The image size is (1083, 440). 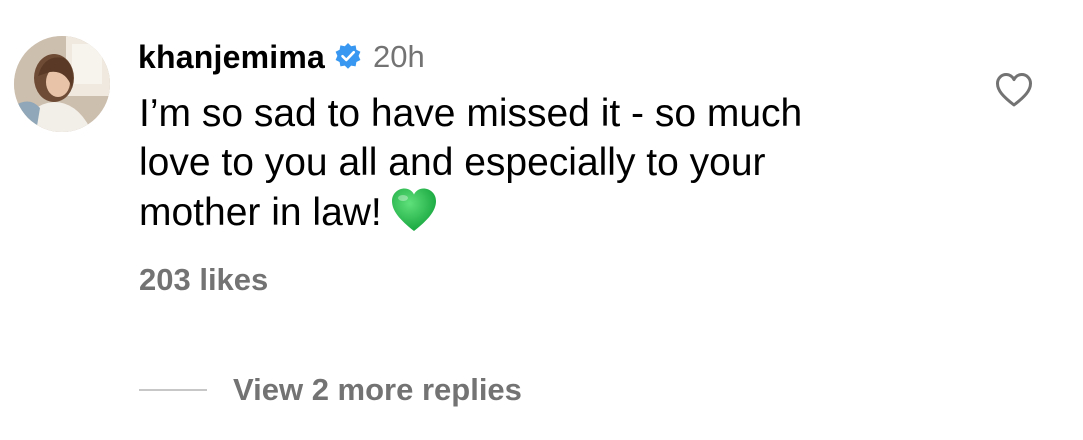 I want to click on verified-badge-icon, so click(x=348, y=57).